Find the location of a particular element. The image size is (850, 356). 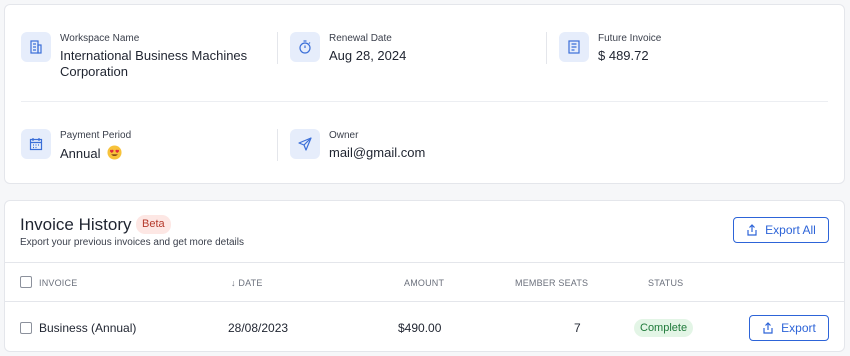

building-icon is located at coordinates (36, 47).